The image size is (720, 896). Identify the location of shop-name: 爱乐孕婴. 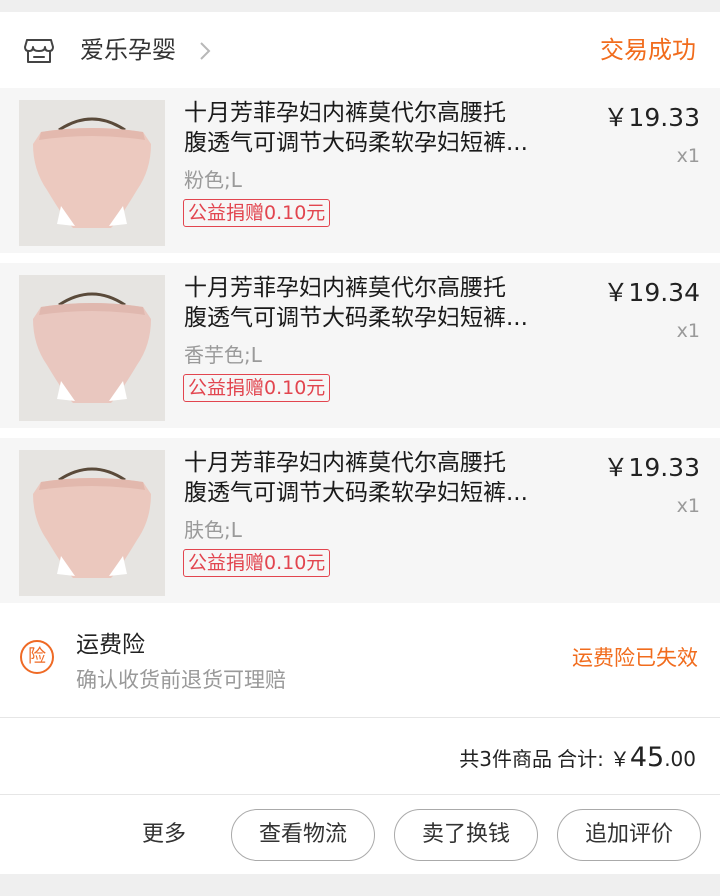
(128, 50).